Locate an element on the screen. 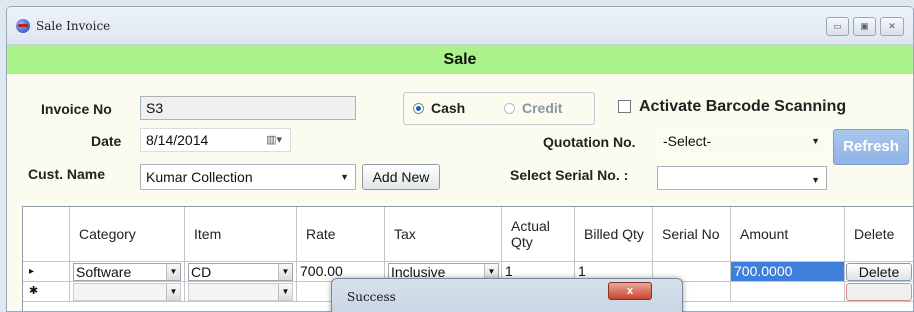 The width and height of the screenshot is (914, 312). column-header-tax: Tax is located at coordinates (443, 234).